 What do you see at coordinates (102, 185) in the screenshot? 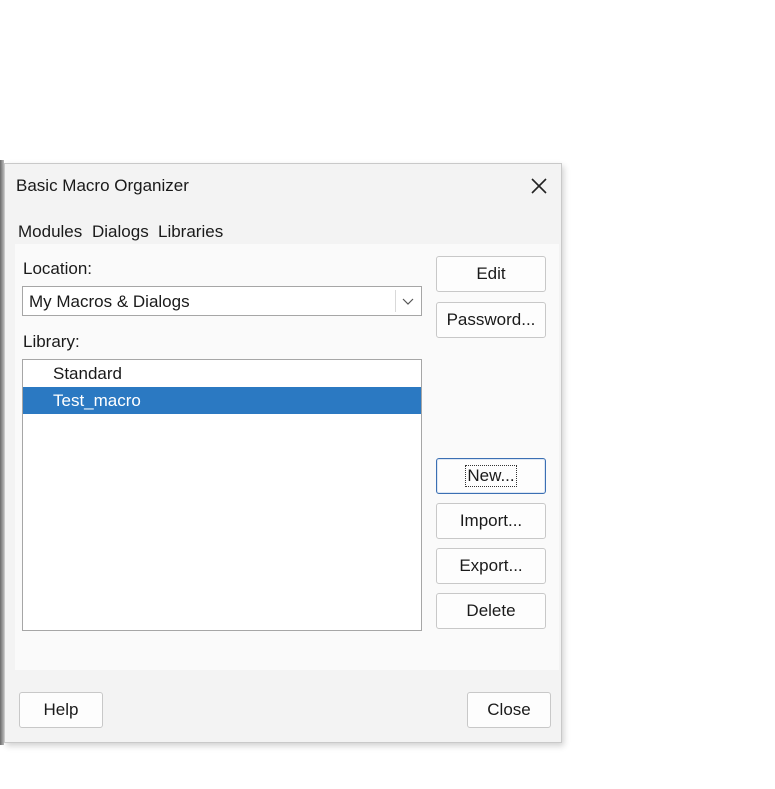
I see `dialog-title: Basic Macro Organizer` at bounding box center [102, 185].